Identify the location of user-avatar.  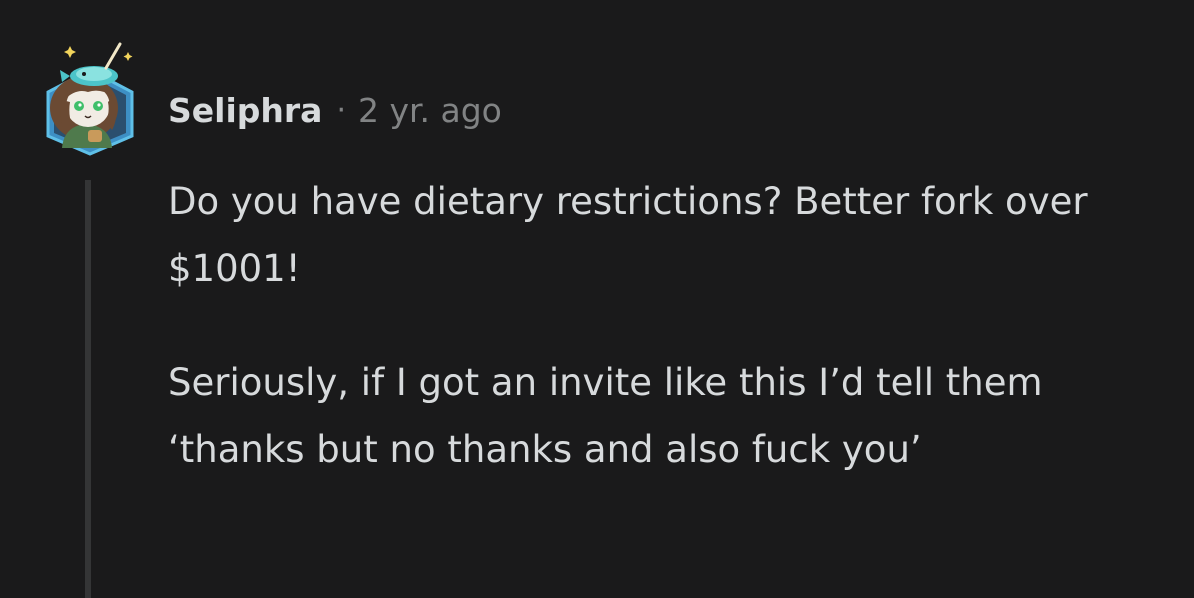
(90, 93).